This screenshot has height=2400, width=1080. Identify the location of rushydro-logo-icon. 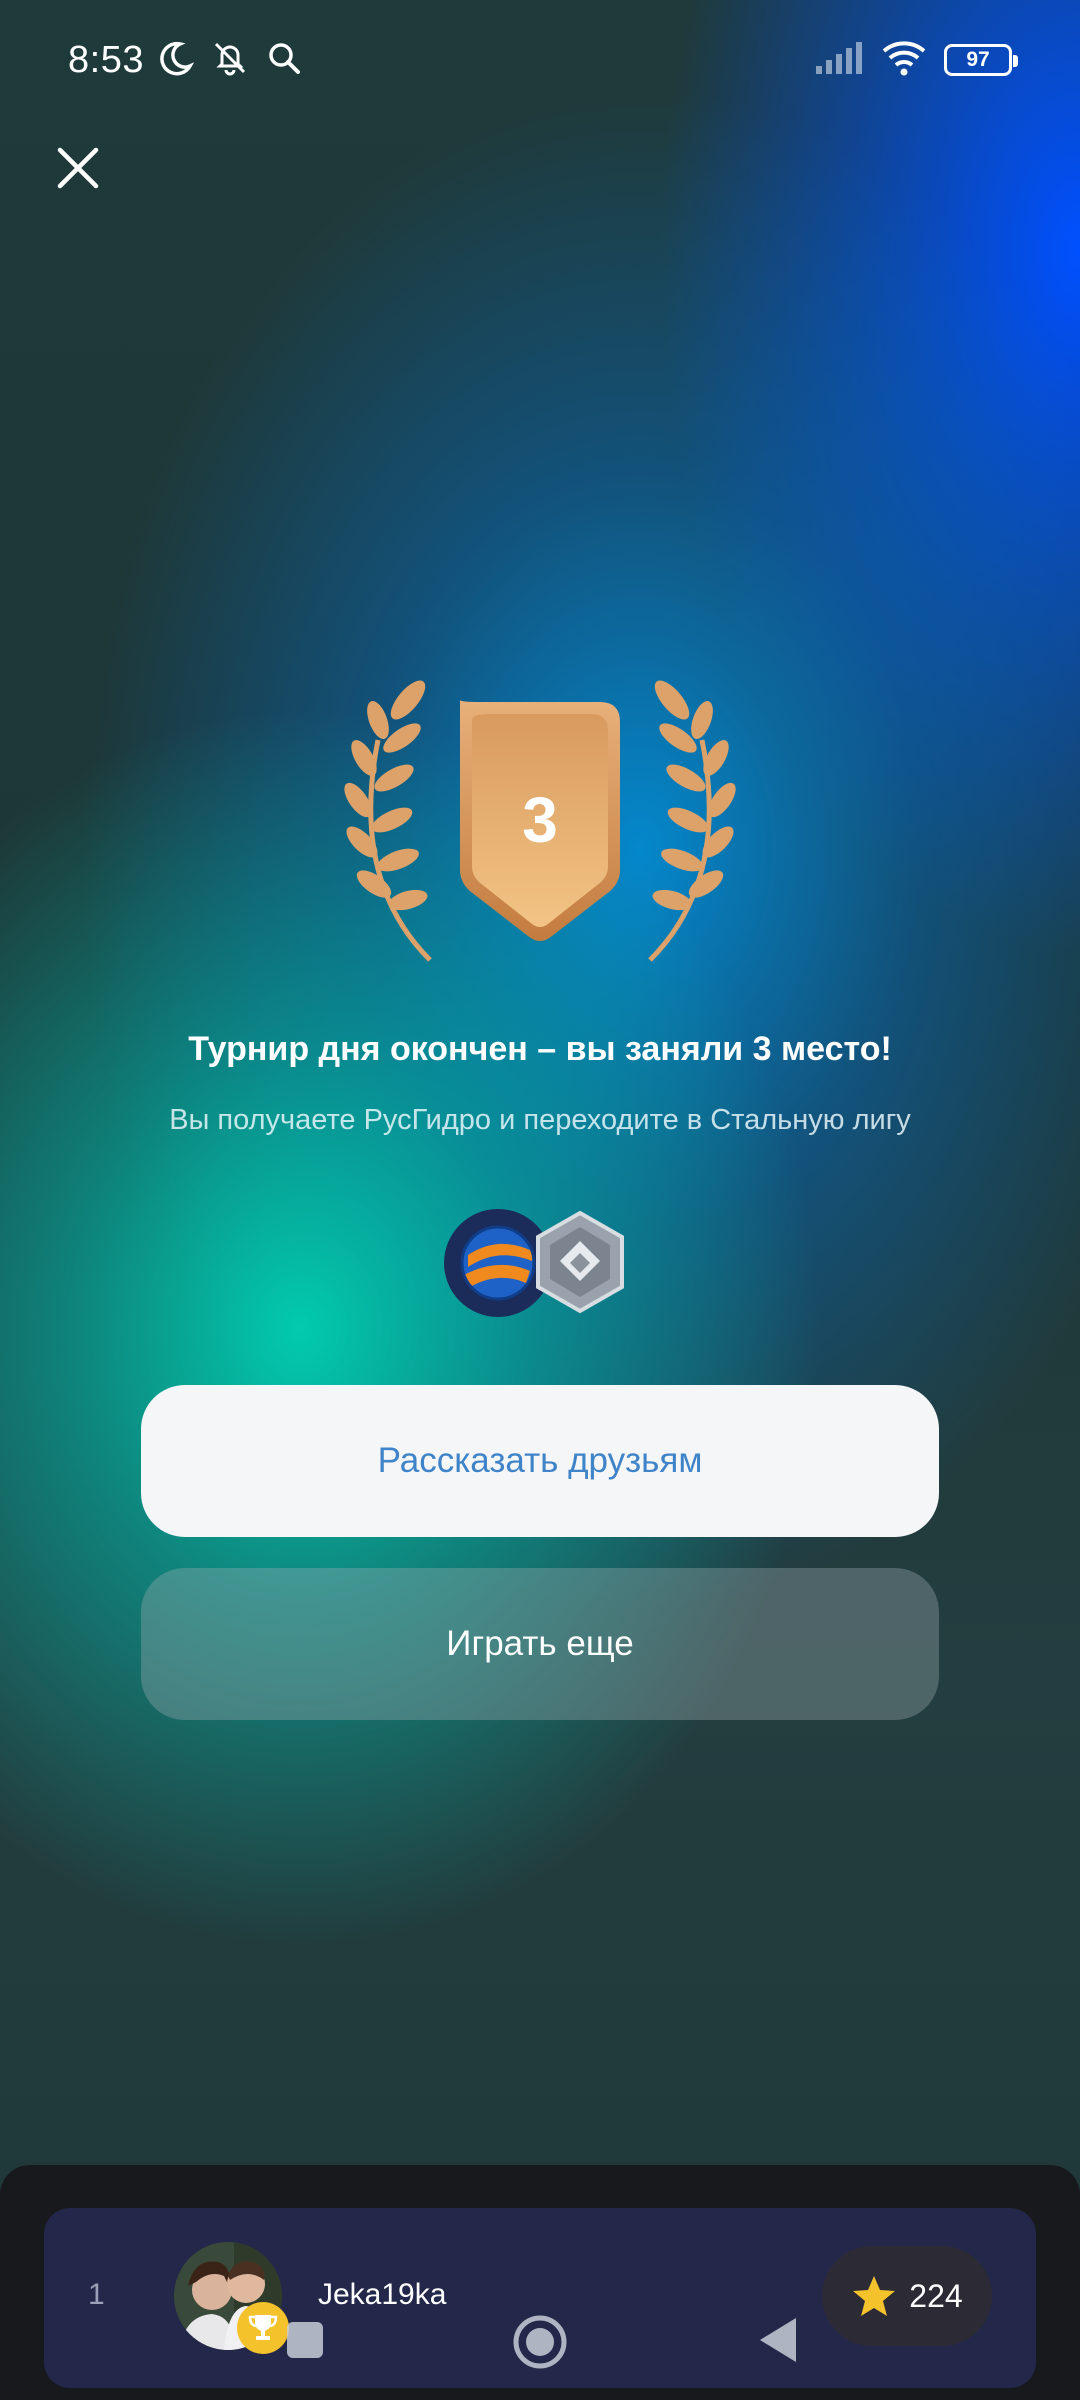
(498, 1263).